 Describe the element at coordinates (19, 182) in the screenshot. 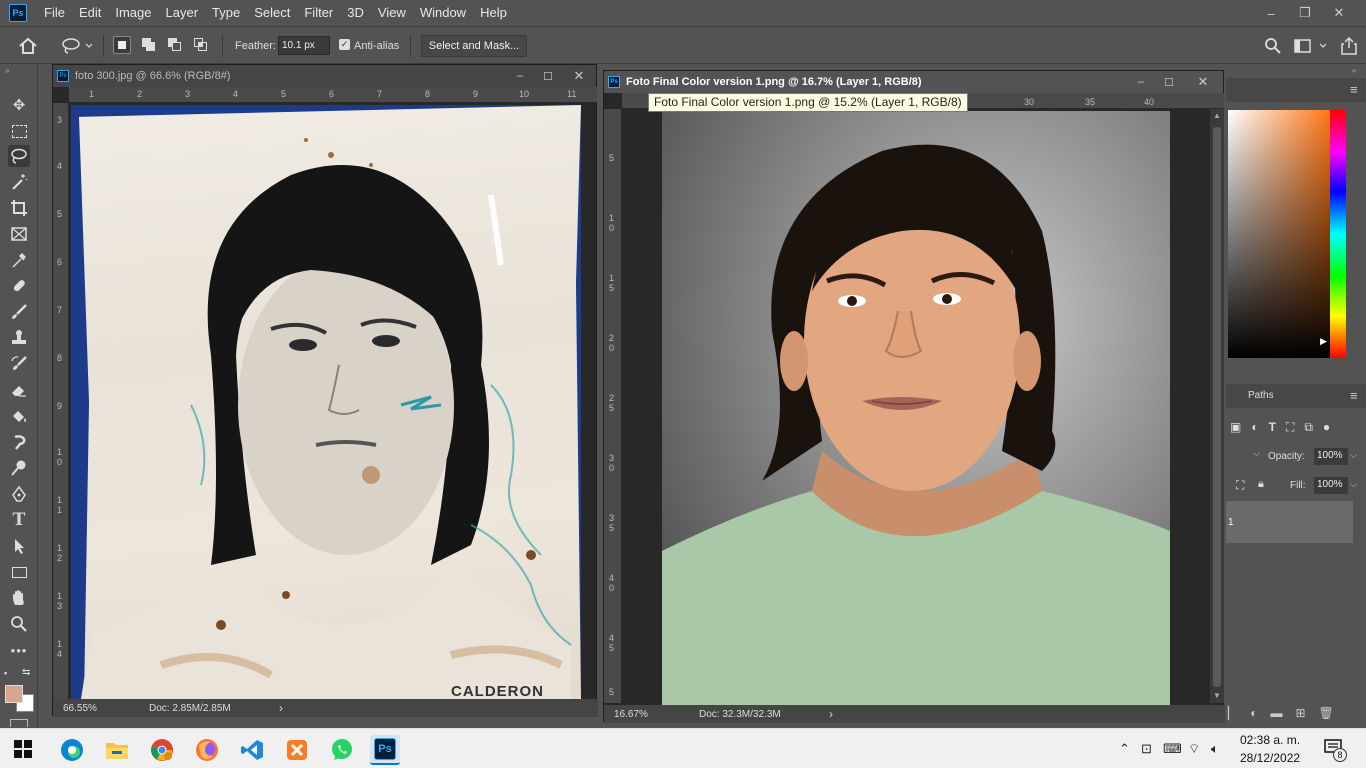

I see `magic-wand-tool-icon` at that location.